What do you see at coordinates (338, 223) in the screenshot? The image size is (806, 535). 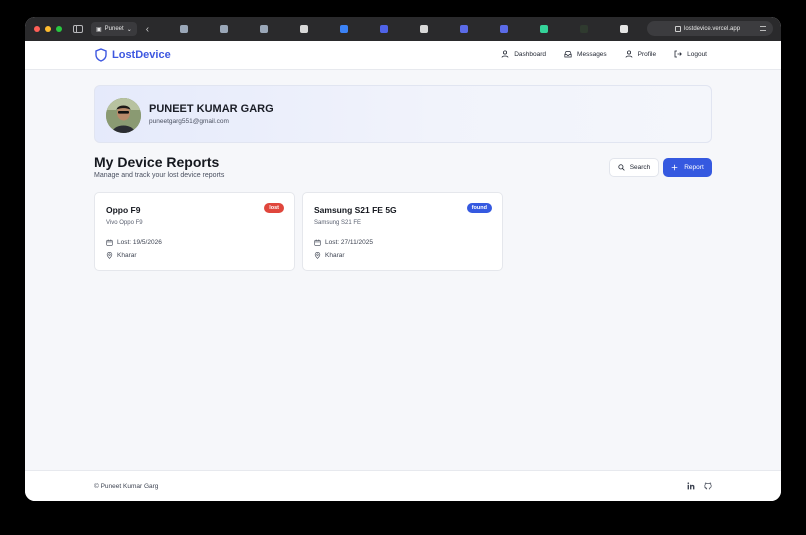 I see `device-subtitle: Samsung S21 FE` at bounding box center [338, 223].